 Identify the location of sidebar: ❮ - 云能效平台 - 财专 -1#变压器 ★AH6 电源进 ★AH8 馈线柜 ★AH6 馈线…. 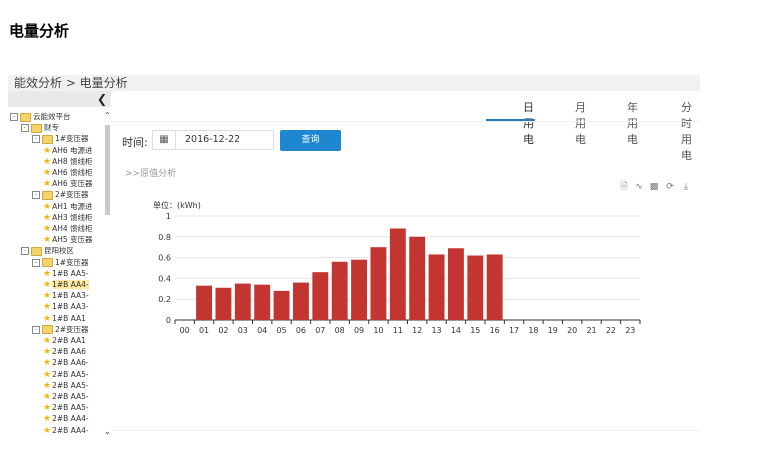
(59, 263).